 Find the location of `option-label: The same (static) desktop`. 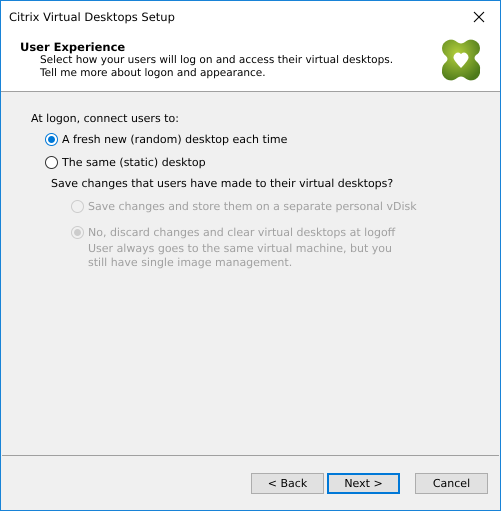

option-label: The same (static) desktop is located at coordinates (134, 162).